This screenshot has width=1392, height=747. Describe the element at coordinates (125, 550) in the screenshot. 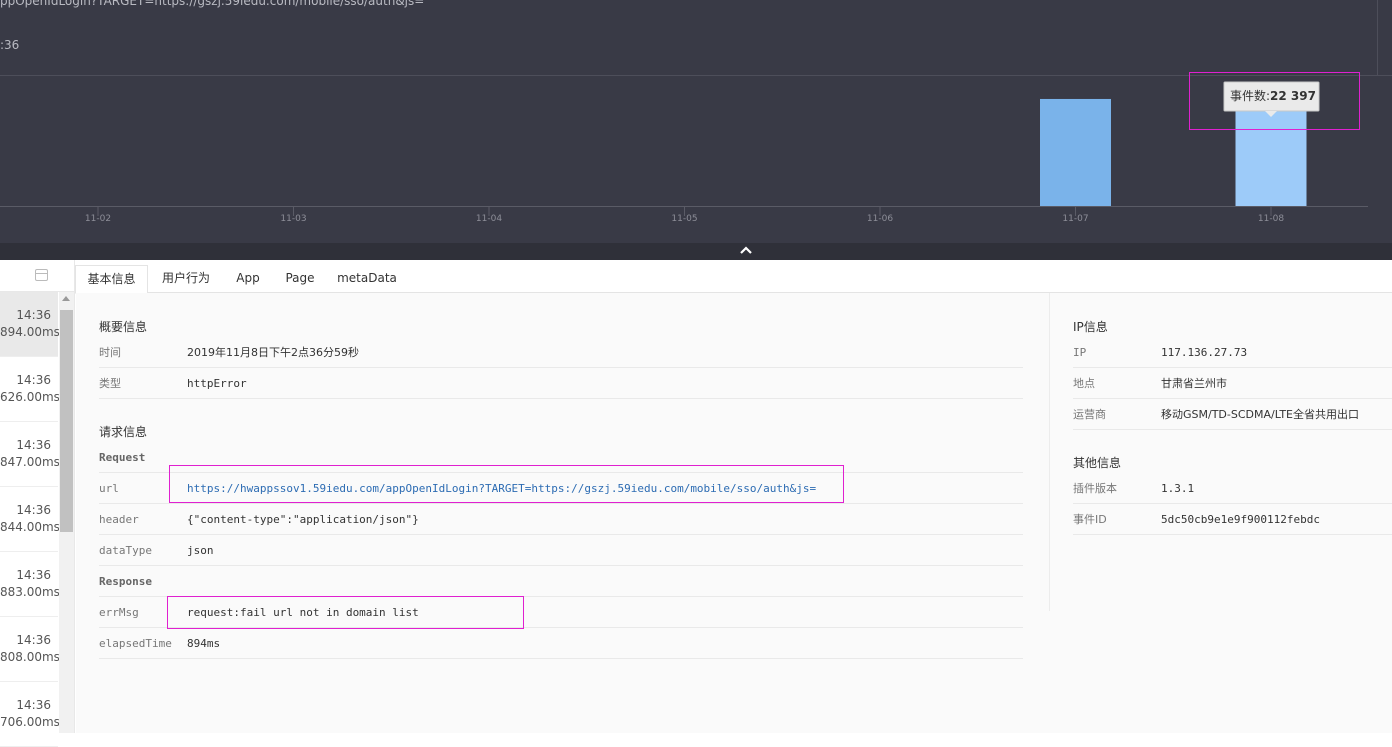

I see `datatype-label: dataType` at that location.